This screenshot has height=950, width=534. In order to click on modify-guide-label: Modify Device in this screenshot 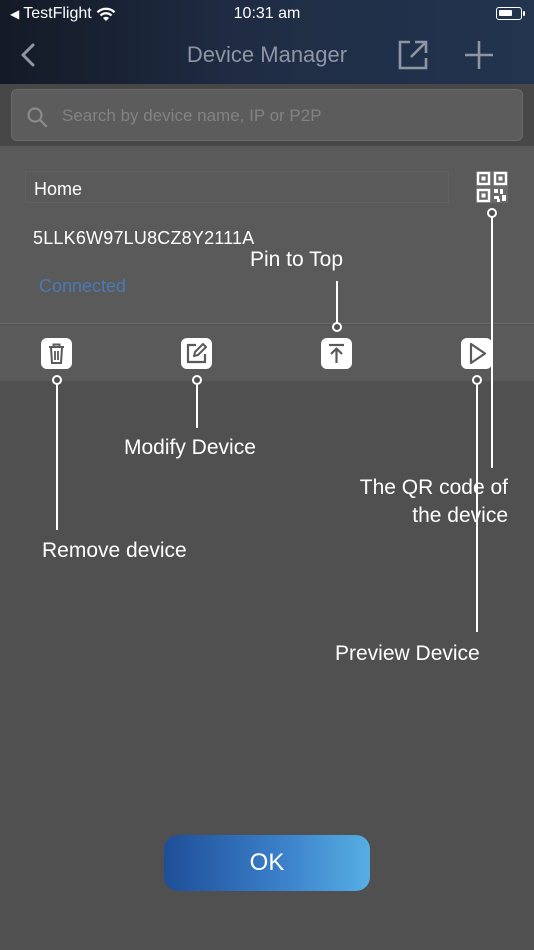, I will do `click(190, 447)`.